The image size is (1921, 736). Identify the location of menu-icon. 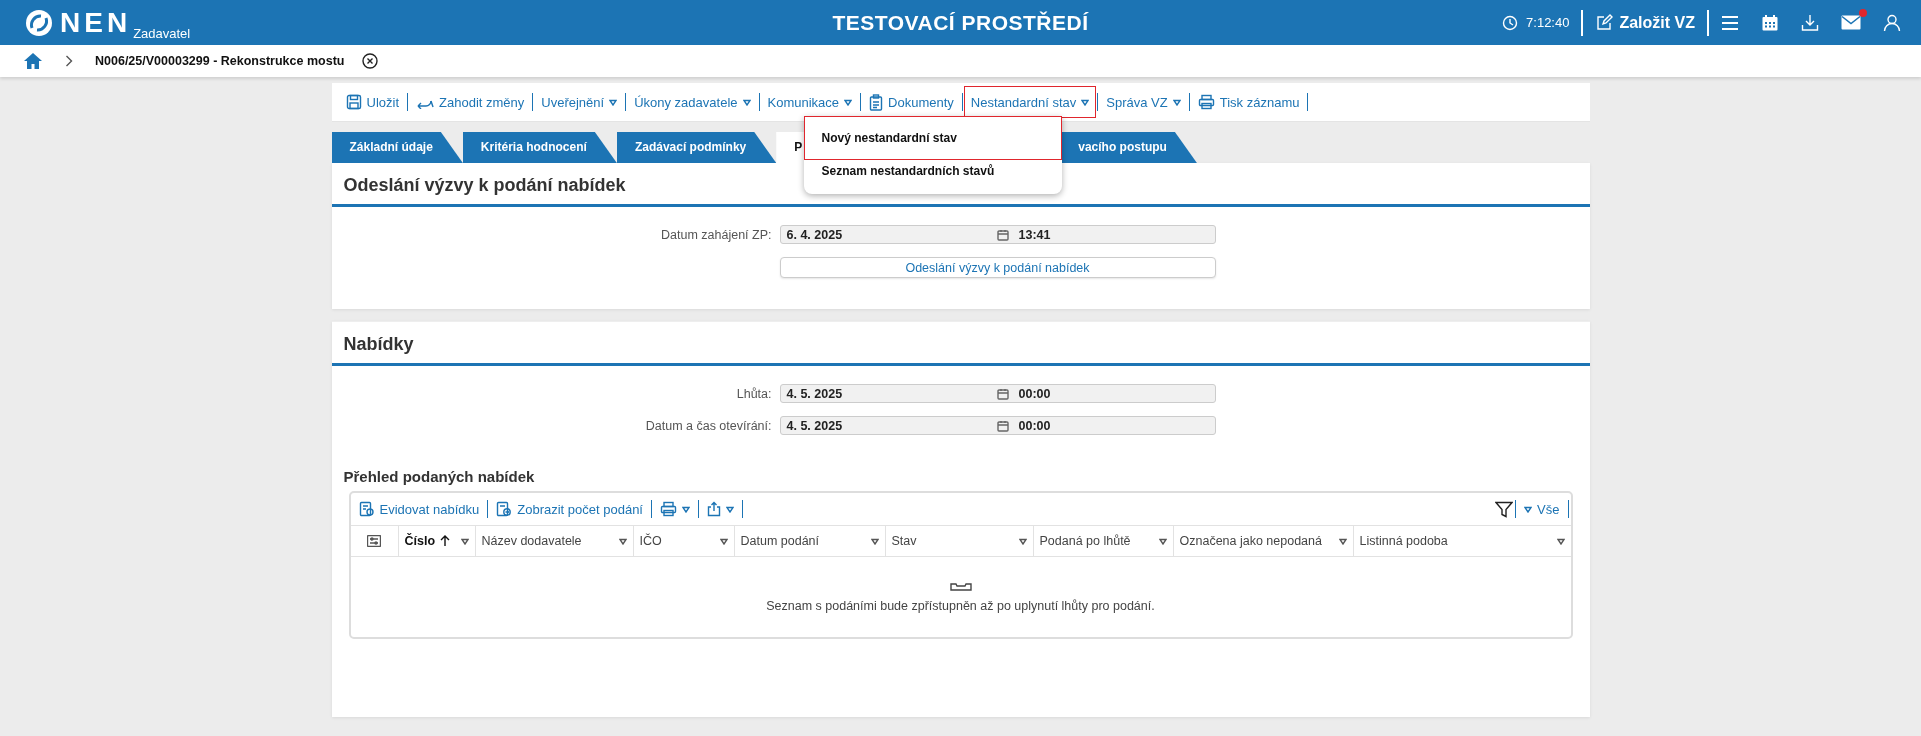
(1730, 22).